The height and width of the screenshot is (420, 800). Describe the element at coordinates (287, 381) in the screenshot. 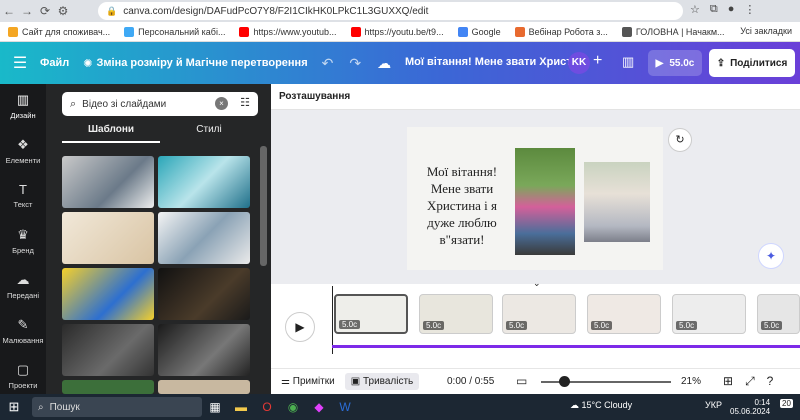

I see `notes-icon: ⚌` at that location.